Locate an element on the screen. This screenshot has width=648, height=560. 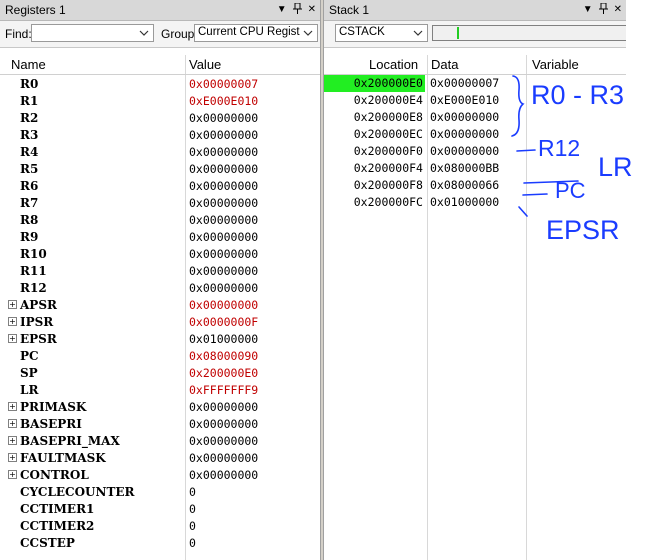
stack-selector: CSTACK is located at coordinates (381, 33).